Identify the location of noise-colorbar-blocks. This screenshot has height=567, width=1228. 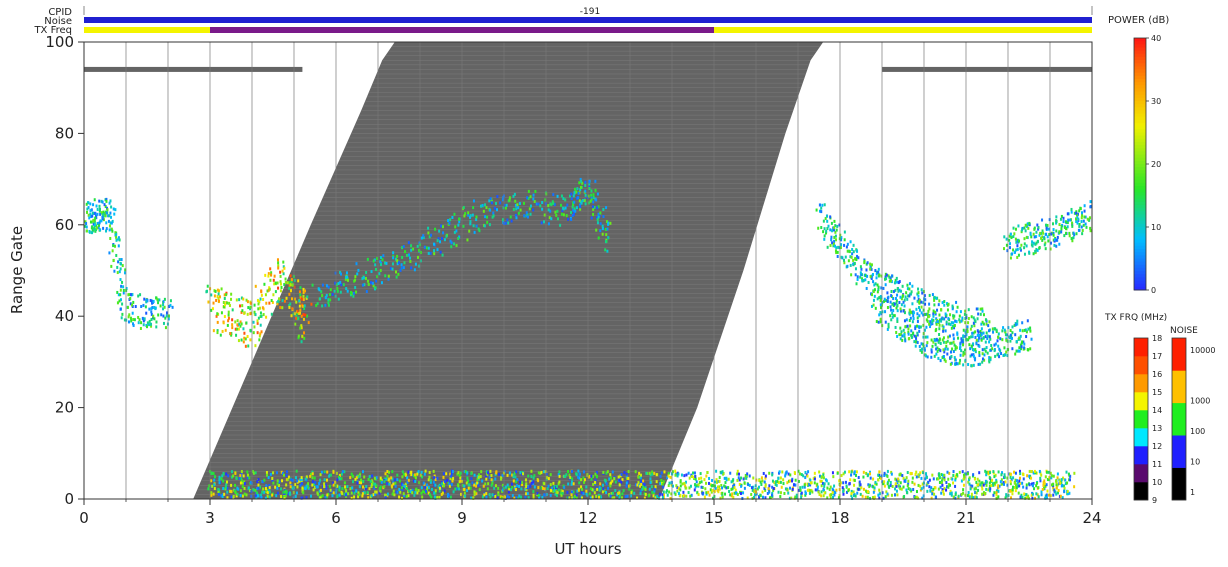
(1179, 419).